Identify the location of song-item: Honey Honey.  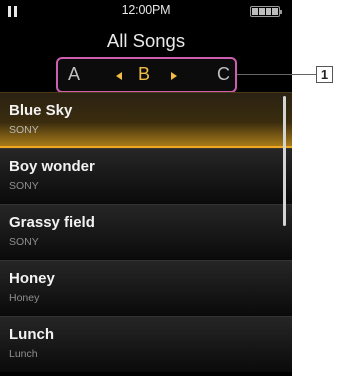
(146, 288).